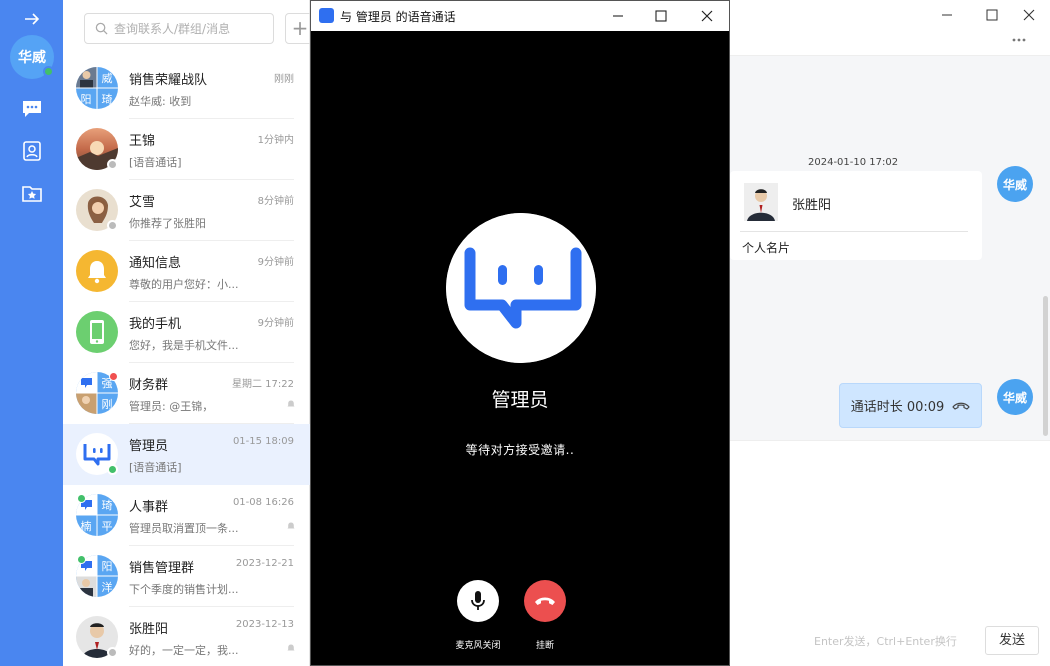 The image size is (1050, 666). Describe the element at coordinates (186, 210) in the screenshot. I see `conversation-item: 艾雪 8分钟前 你推荐了张胜阳` at that location.